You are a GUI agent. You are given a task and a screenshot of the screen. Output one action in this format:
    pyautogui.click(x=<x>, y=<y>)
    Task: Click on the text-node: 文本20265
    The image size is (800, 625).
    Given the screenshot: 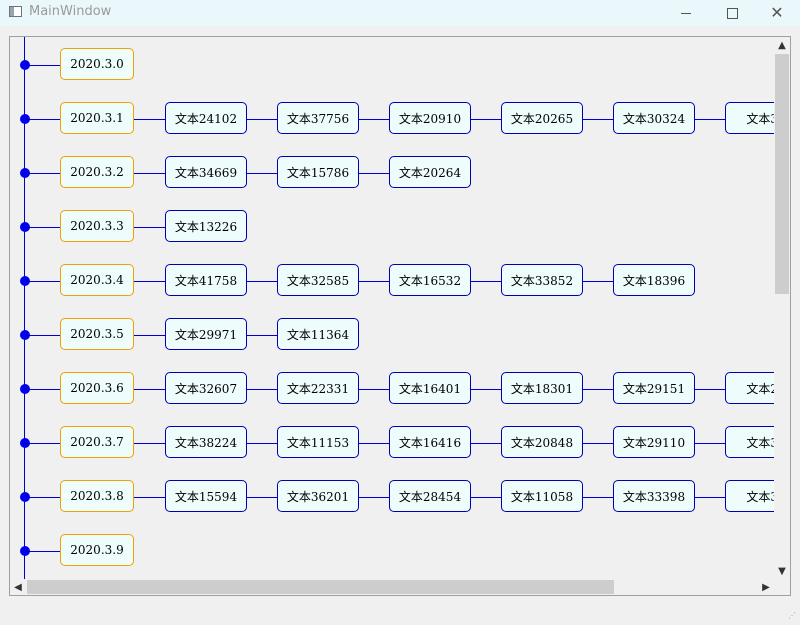 What is the action you would take?
    pyautogui.click(x=542, y=118)
    